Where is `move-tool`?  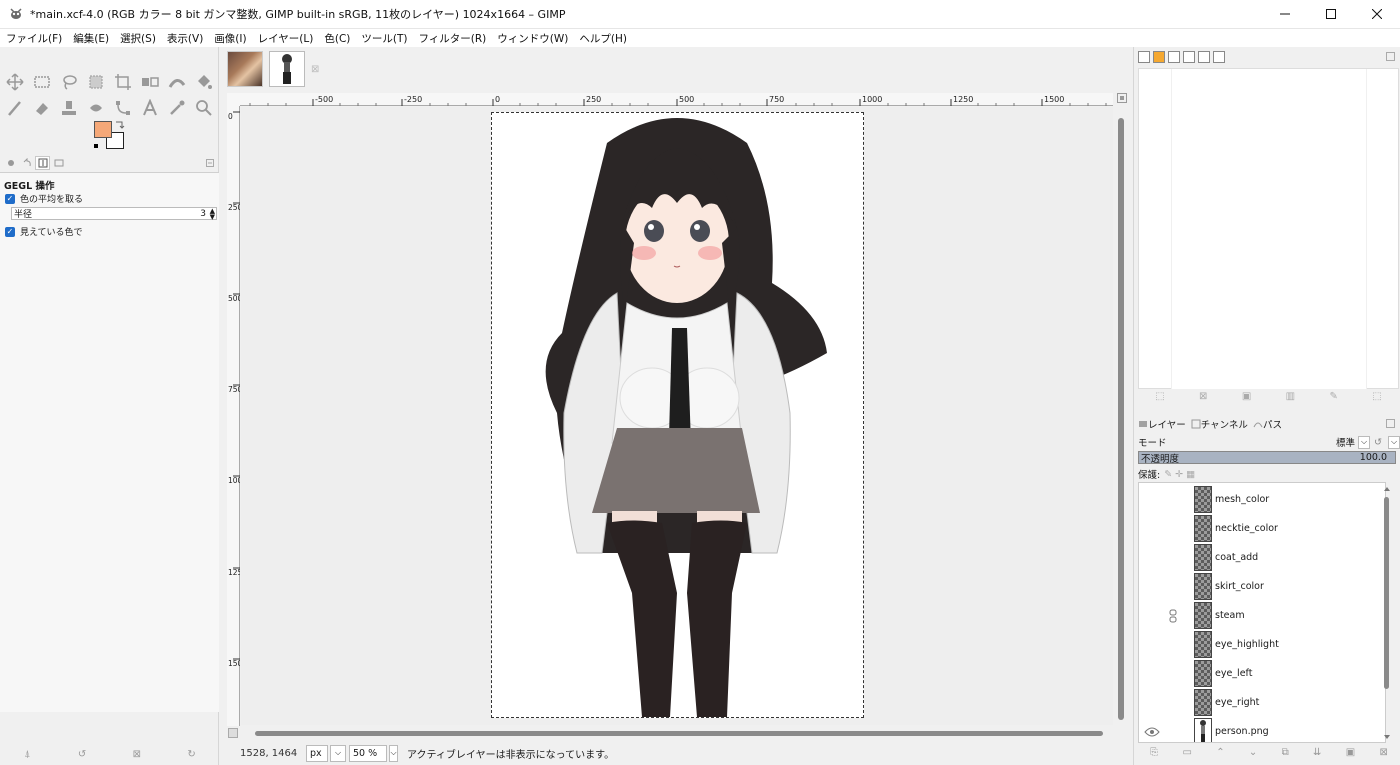 move-tool is located at coordinates (15, 82).